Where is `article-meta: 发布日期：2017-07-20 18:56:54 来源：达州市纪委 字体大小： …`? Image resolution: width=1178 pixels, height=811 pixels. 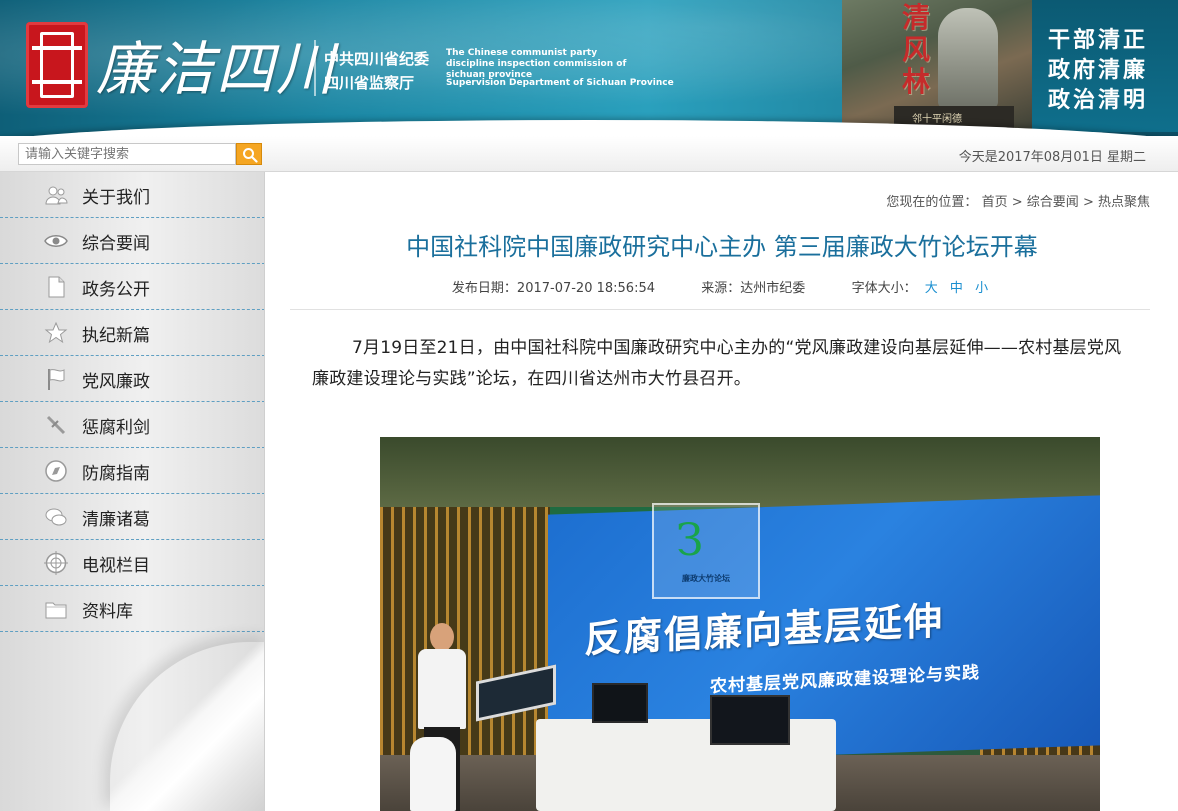 article-meta: 发布日期：2017-07-20 18:56:54 来源：达州市纪委 字体大小： … is located at coordinates (722, 286).